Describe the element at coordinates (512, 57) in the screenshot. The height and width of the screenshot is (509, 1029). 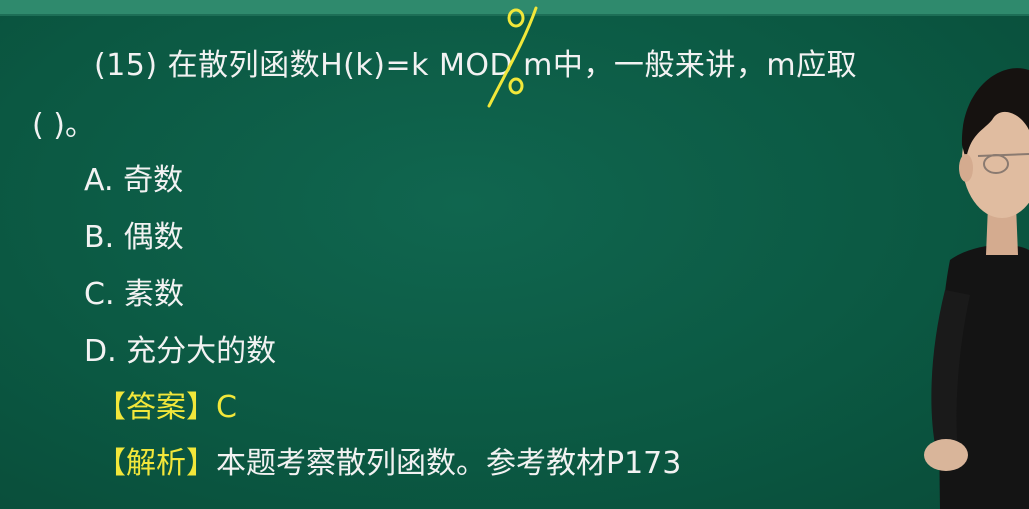
I see `handwritten-percent-mark` at that location.